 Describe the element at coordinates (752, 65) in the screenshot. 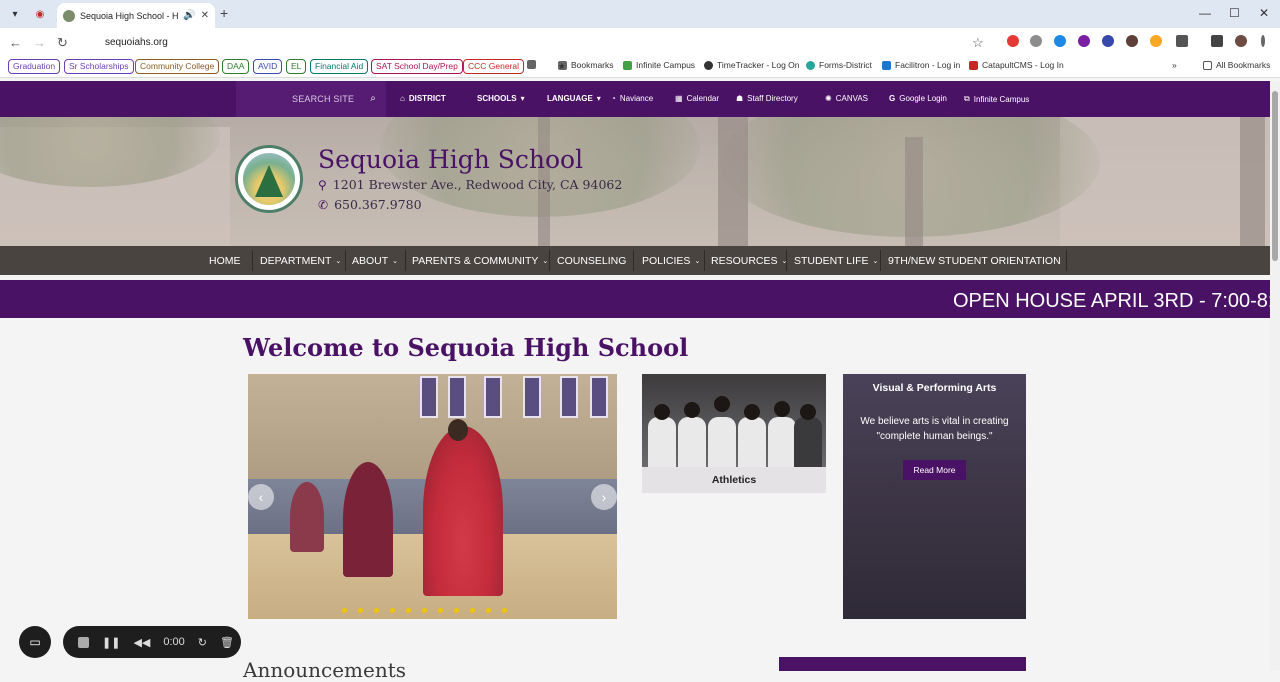

I see `bookmark-link: TimeTracker - Log On` at that location.